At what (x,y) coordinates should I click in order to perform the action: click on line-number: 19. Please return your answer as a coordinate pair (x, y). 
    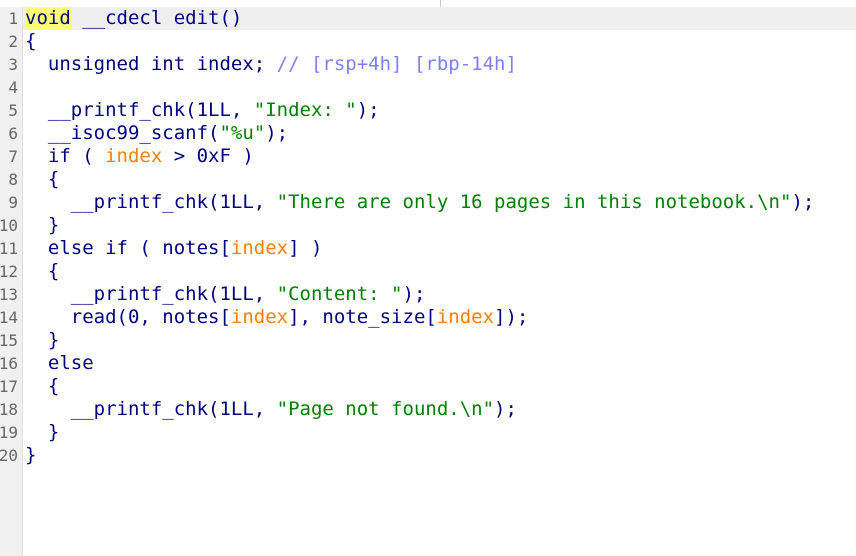
    Looking at the image, I should click on (9, 432).